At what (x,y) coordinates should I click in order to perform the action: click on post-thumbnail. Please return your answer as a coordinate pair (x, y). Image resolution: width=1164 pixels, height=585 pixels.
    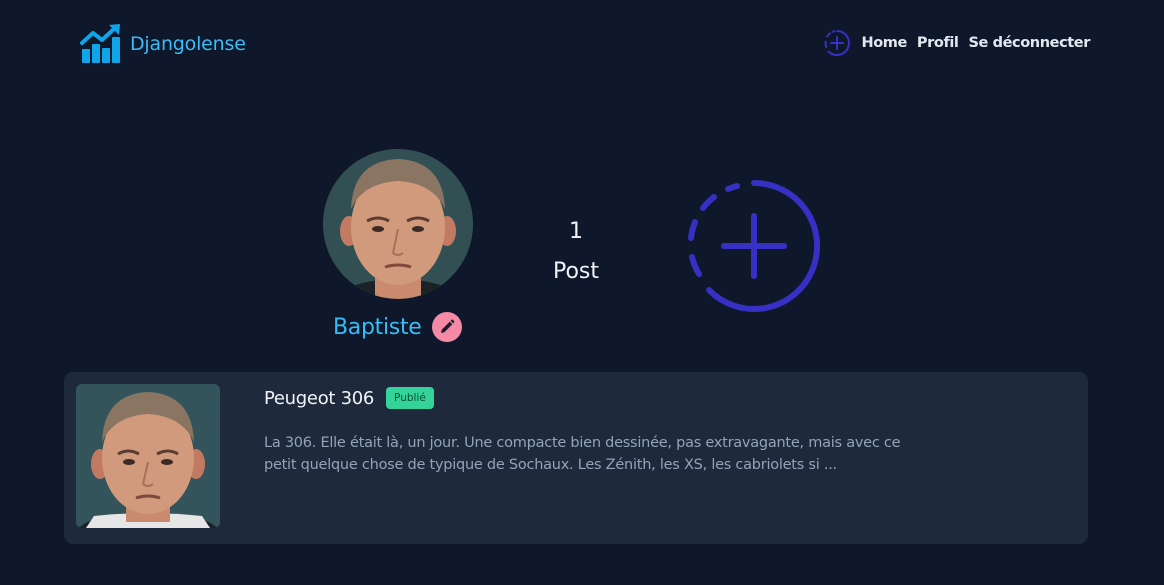
    Looking at the image, I should click on (148, 456).